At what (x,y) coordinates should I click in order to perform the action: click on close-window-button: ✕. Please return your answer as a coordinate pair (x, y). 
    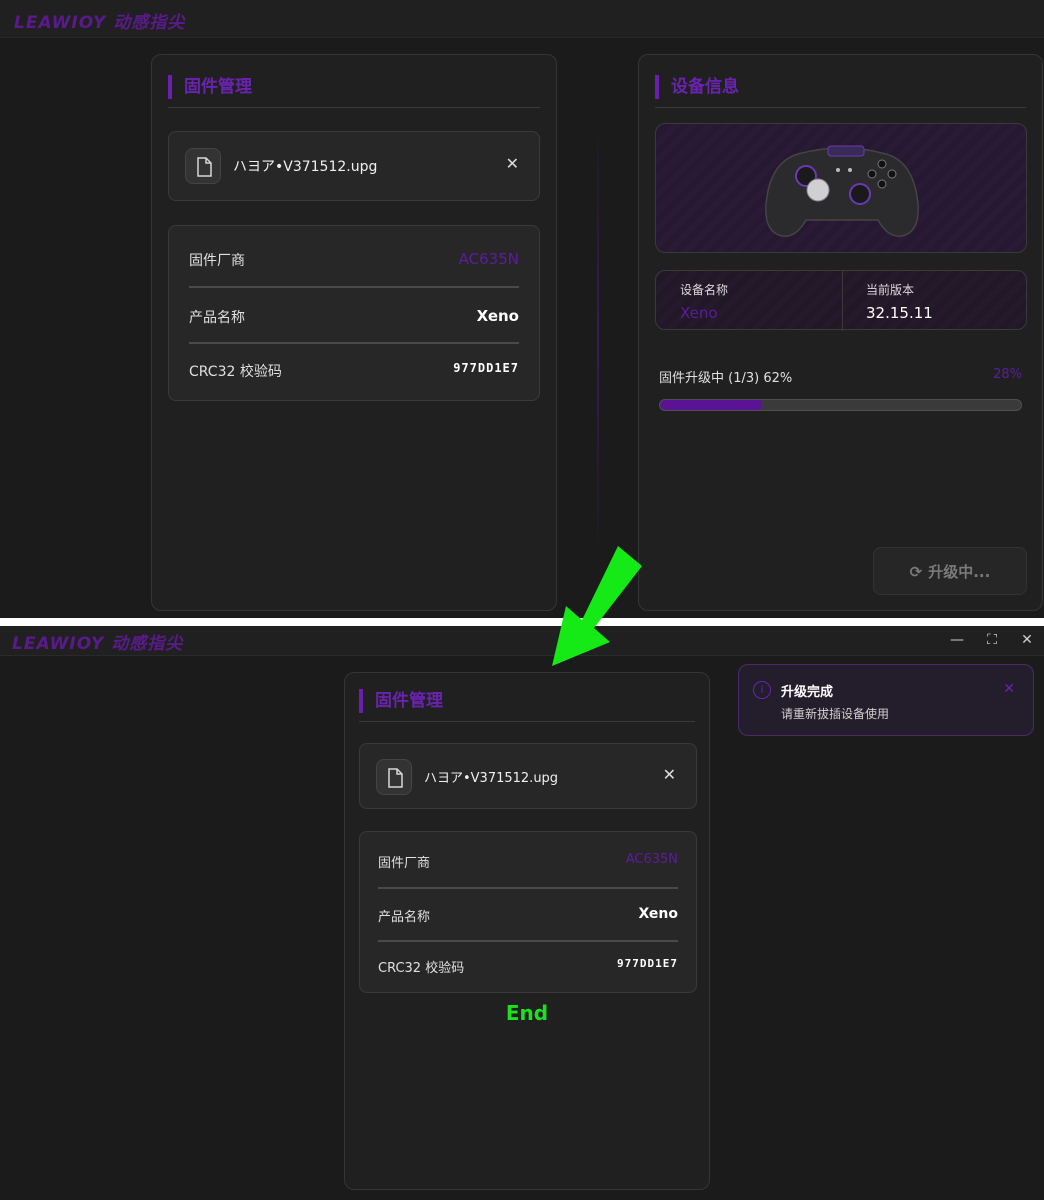
    Looking at the image, I should click on (1027, 640).